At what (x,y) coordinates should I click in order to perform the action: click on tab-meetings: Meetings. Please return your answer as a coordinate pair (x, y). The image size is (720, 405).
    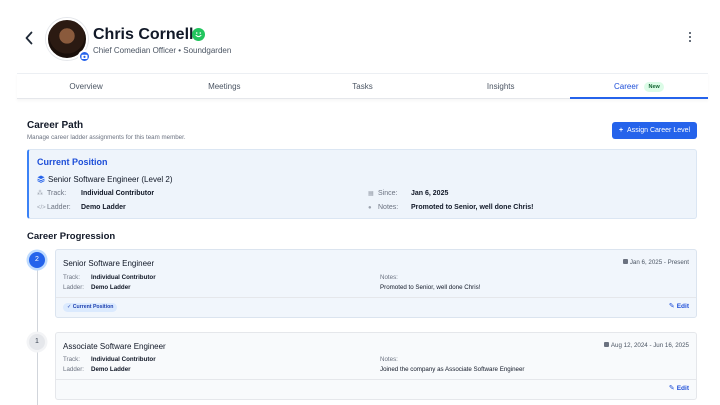
    Looking at the image, I should click on (224, 86).